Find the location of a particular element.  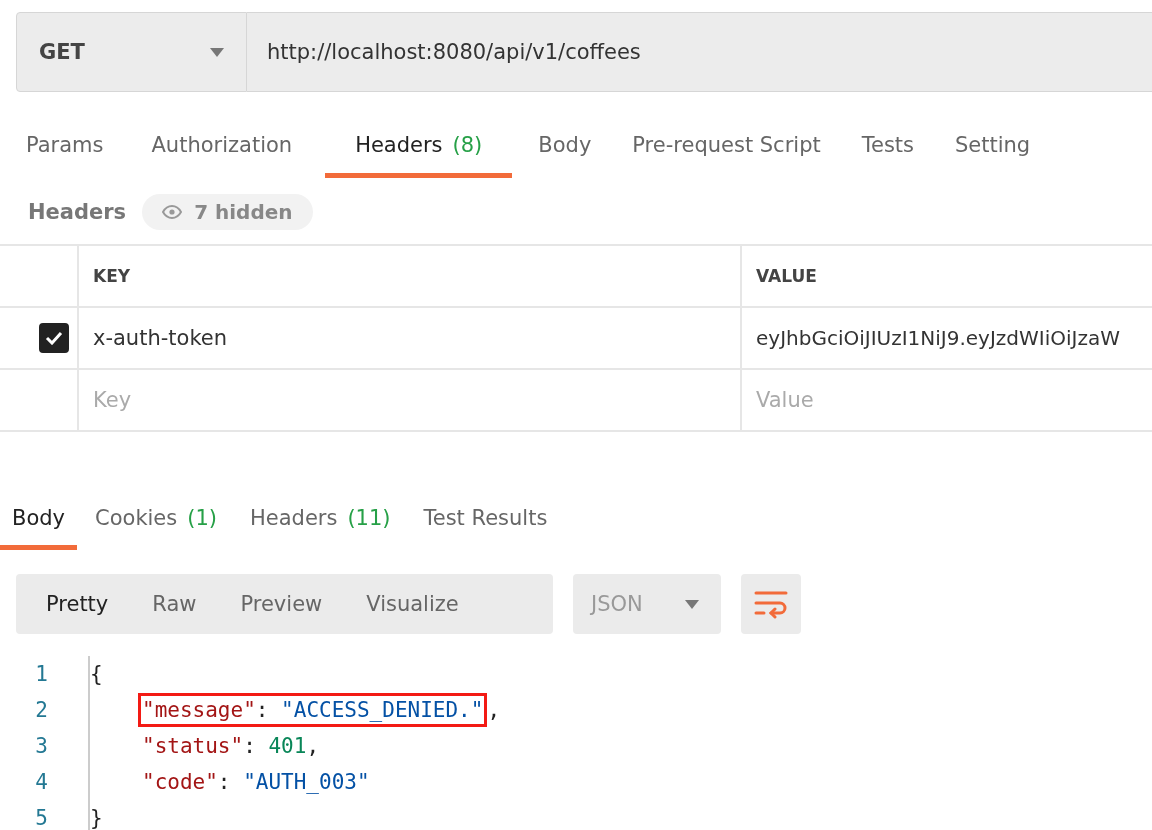

json-key: "status" is located at coordinates (193, 746).